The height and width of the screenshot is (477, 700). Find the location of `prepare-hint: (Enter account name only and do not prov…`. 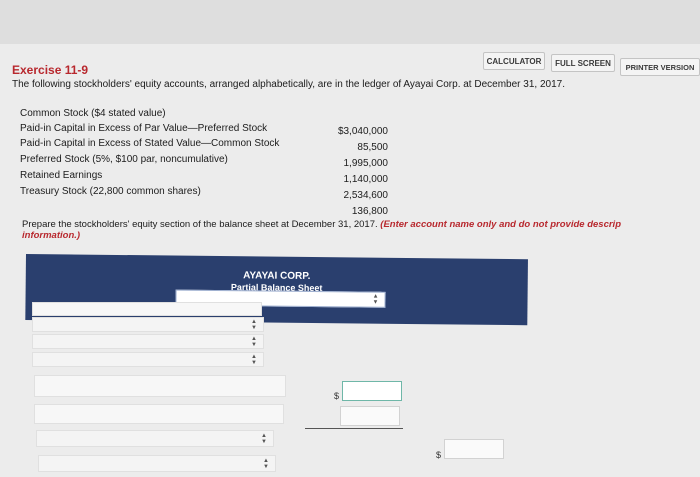

prepare-hint: (Enter account name only and do not prov… is located at coordinates (500, 224).